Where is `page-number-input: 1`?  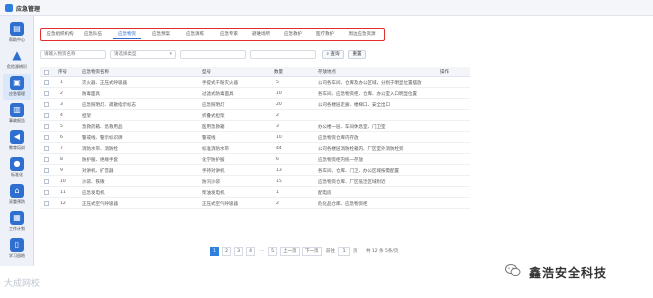
page-number-input: 1 is located at coordinates (344, 251).